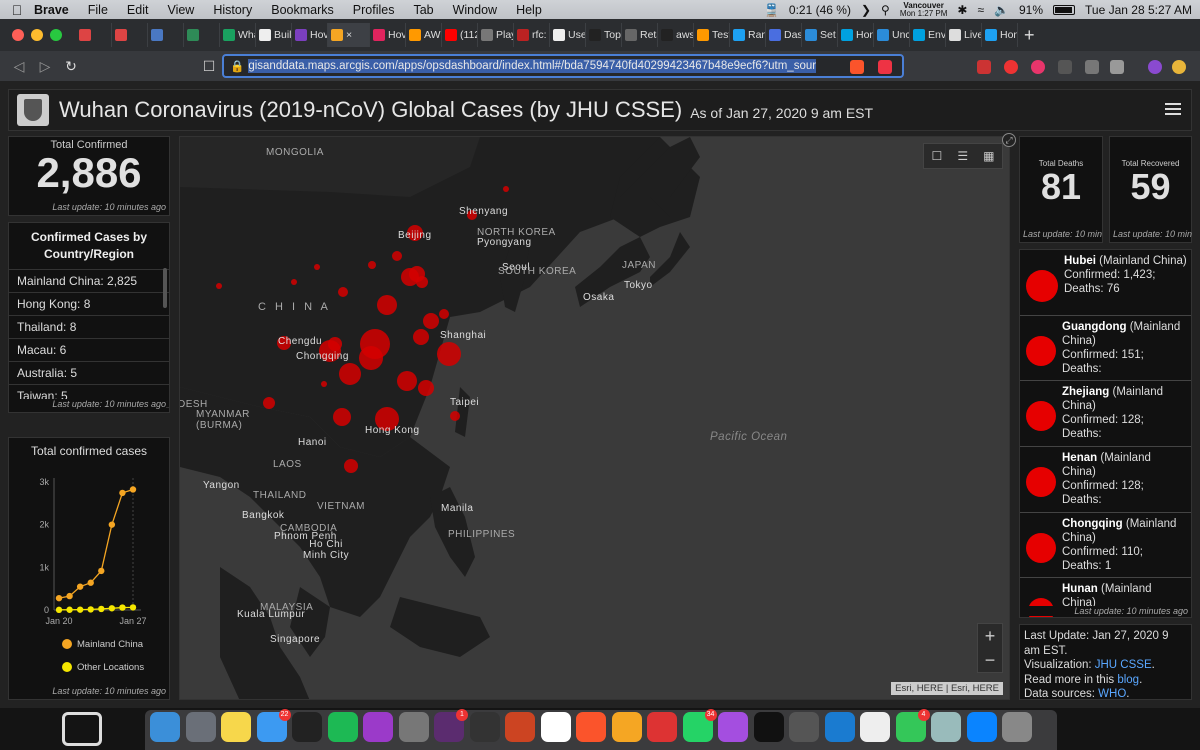 The image size is (1200, 750). What do you see at coordinates (804, 727) in the screenshot?
I see `dock-photobooth-icon` at bounding box center [804, 727].